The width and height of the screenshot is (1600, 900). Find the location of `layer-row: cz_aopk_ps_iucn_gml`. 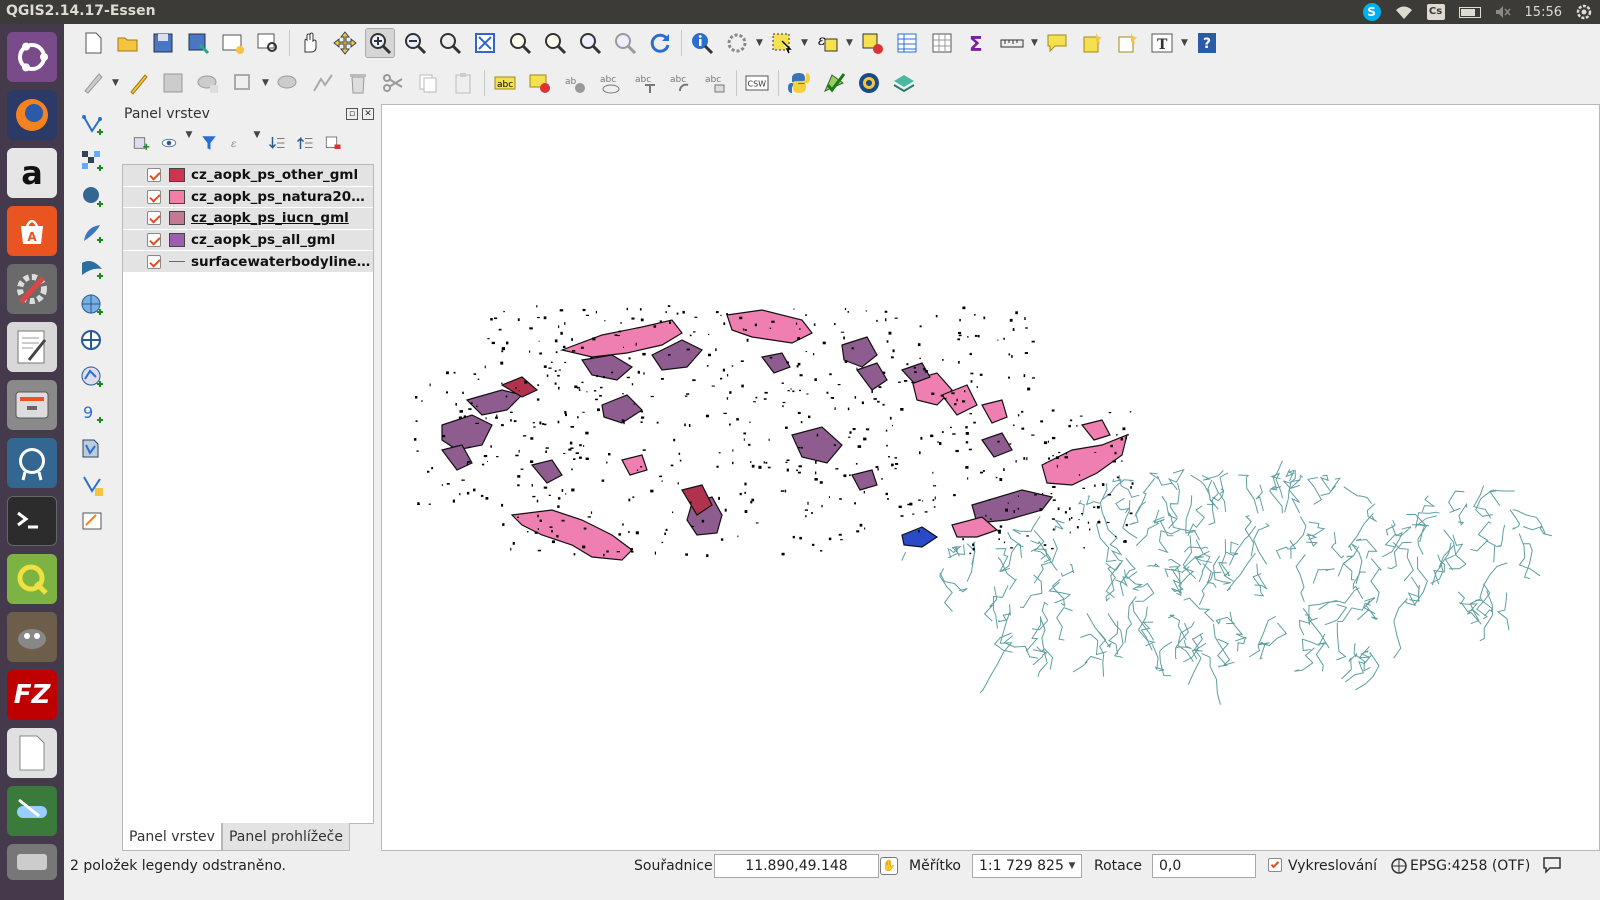

layer-row: cz_aopk_ps_iucn_gml is located at coordinates (248, 219).